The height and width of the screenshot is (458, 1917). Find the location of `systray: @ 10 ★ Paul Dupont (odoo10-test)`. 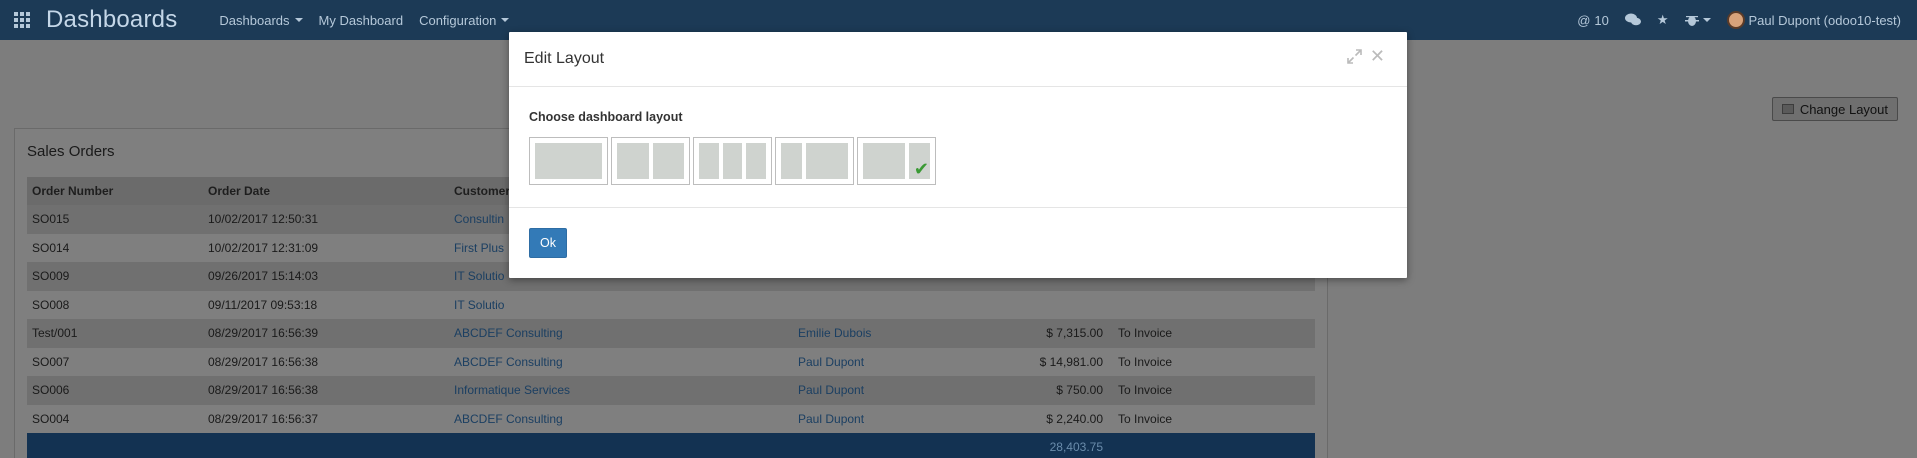

systray: @ 10 ★ Paul Dupont (odoo10-test) is located at coordinates (1739, 20).